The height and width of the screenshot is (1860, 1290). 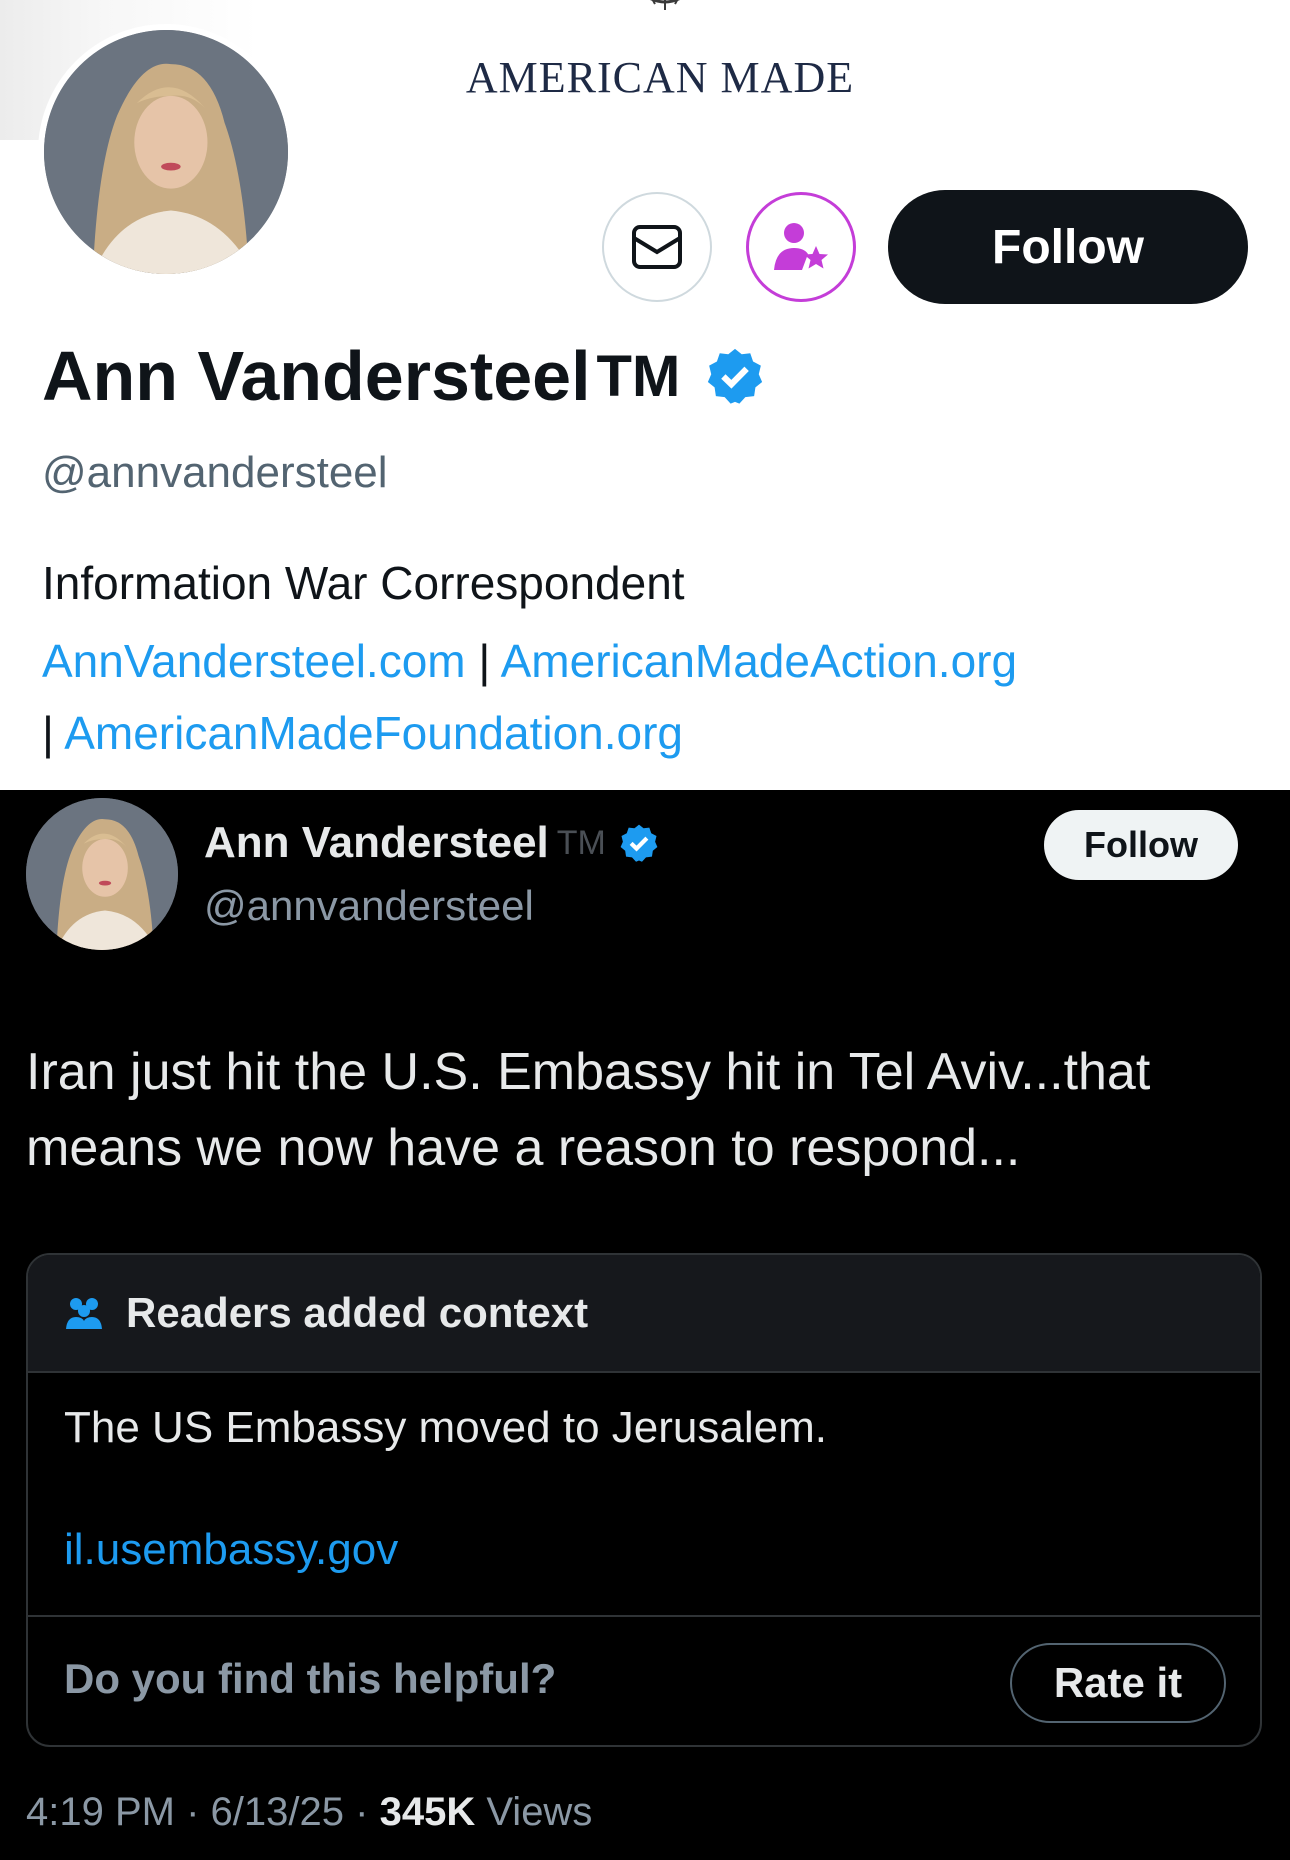 I want to click on subscribe-button, so click(x=801, y=247).